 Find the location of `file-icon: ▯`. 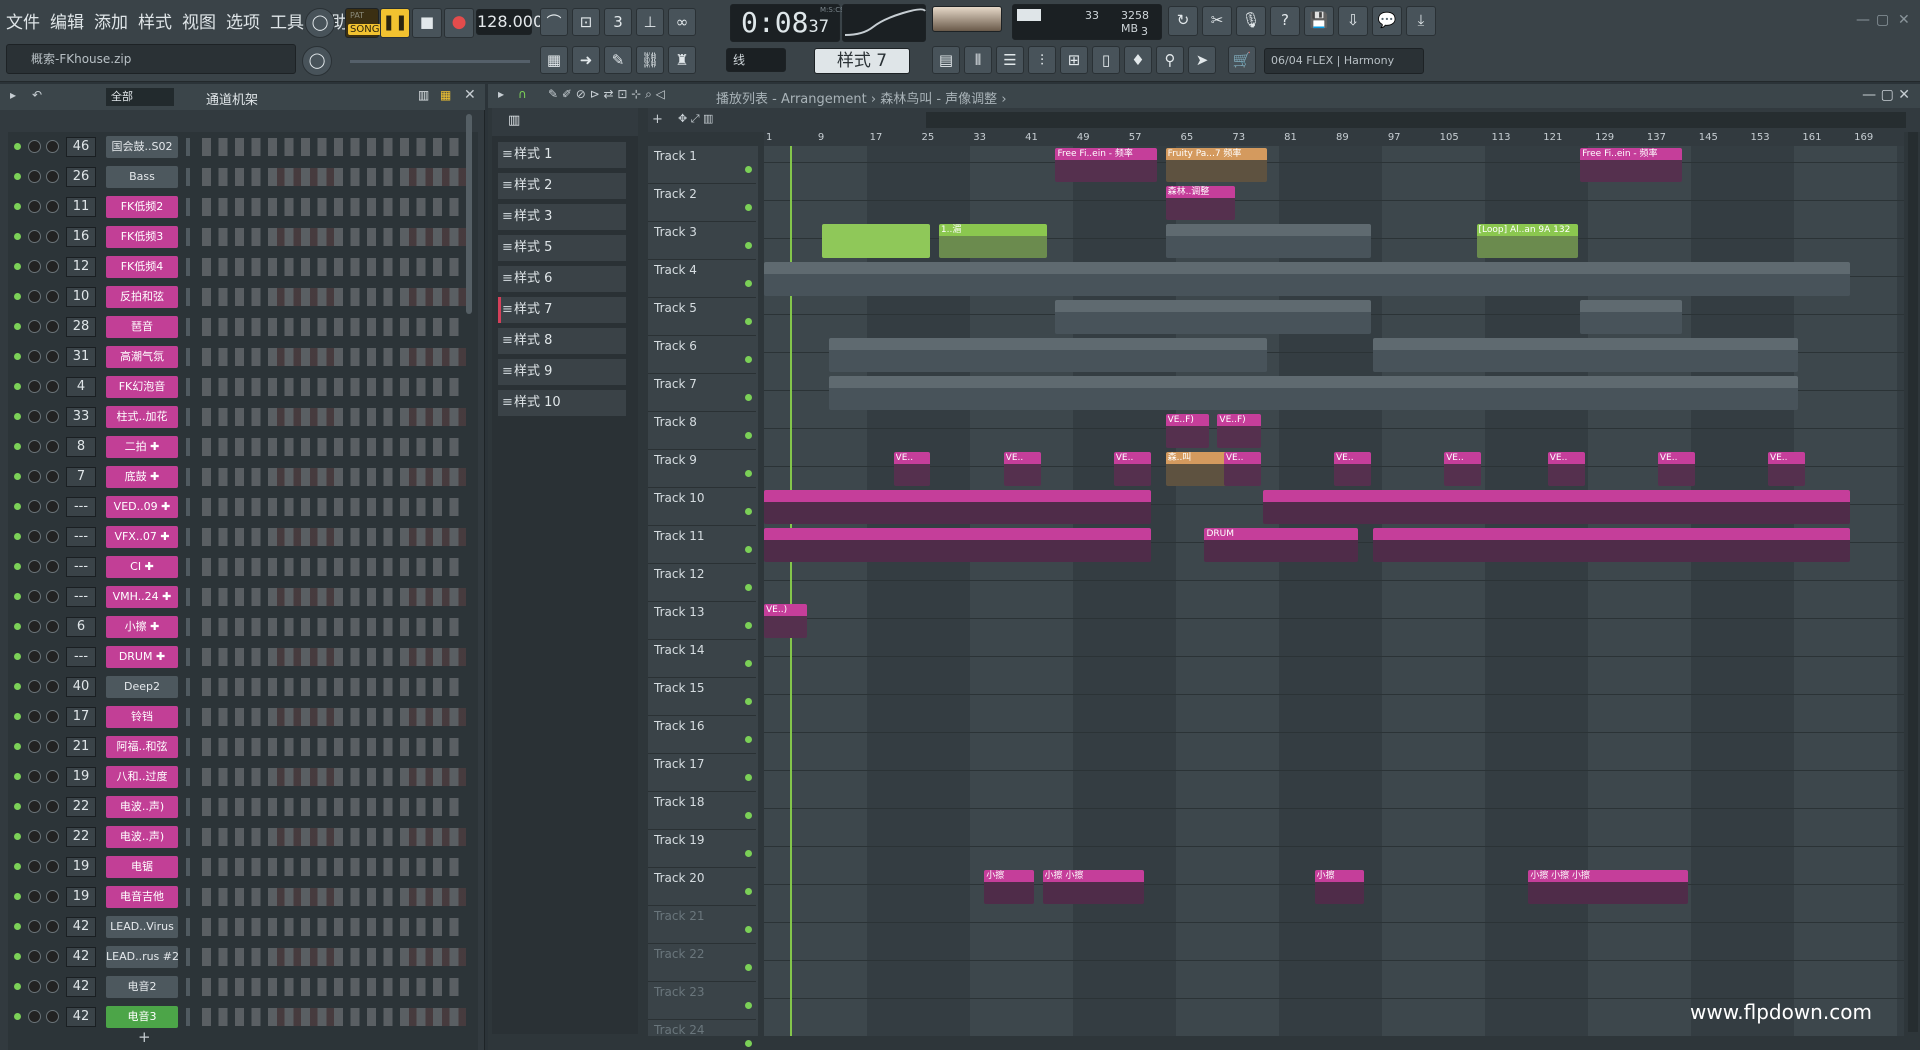

file-icon: ▯ is located at coordinates (1106, 60).